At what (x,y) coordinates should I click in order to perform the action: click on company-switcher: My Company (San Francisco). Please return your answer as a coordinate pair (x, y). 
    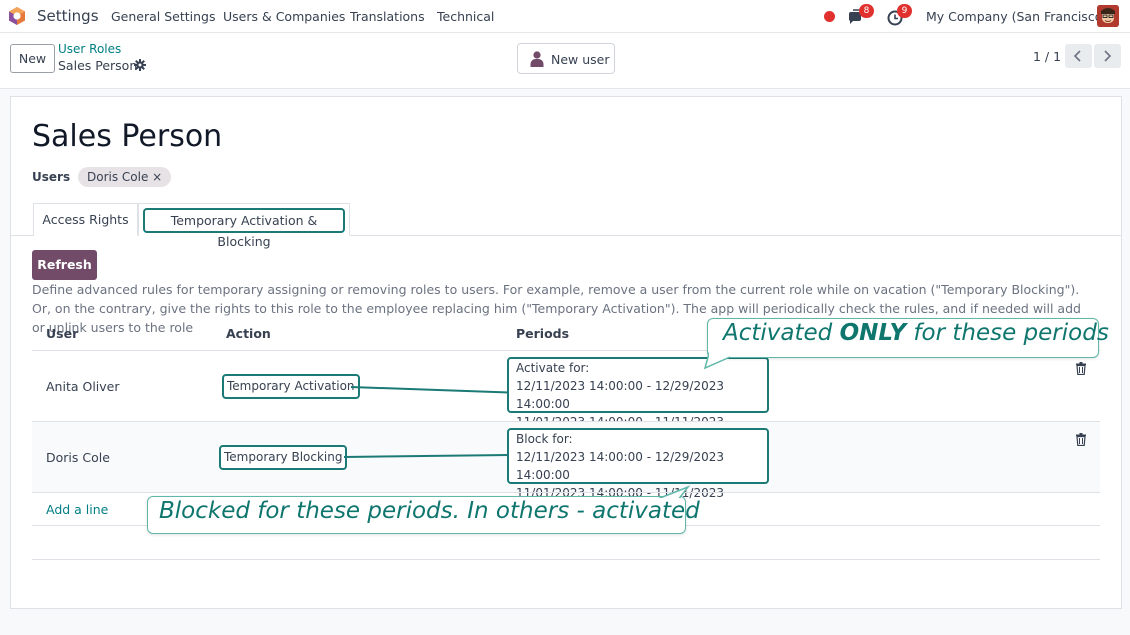
    Looking at the image, I should click on (1016, 16).